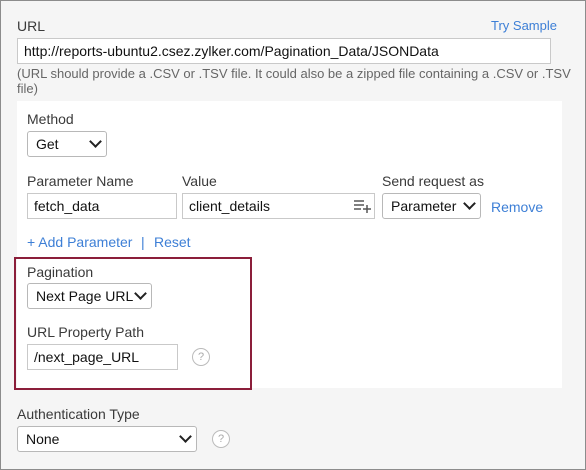  Describe the element at coordinates (199, 181) in the screenshot. I see `param-value-header: Value` at that location.